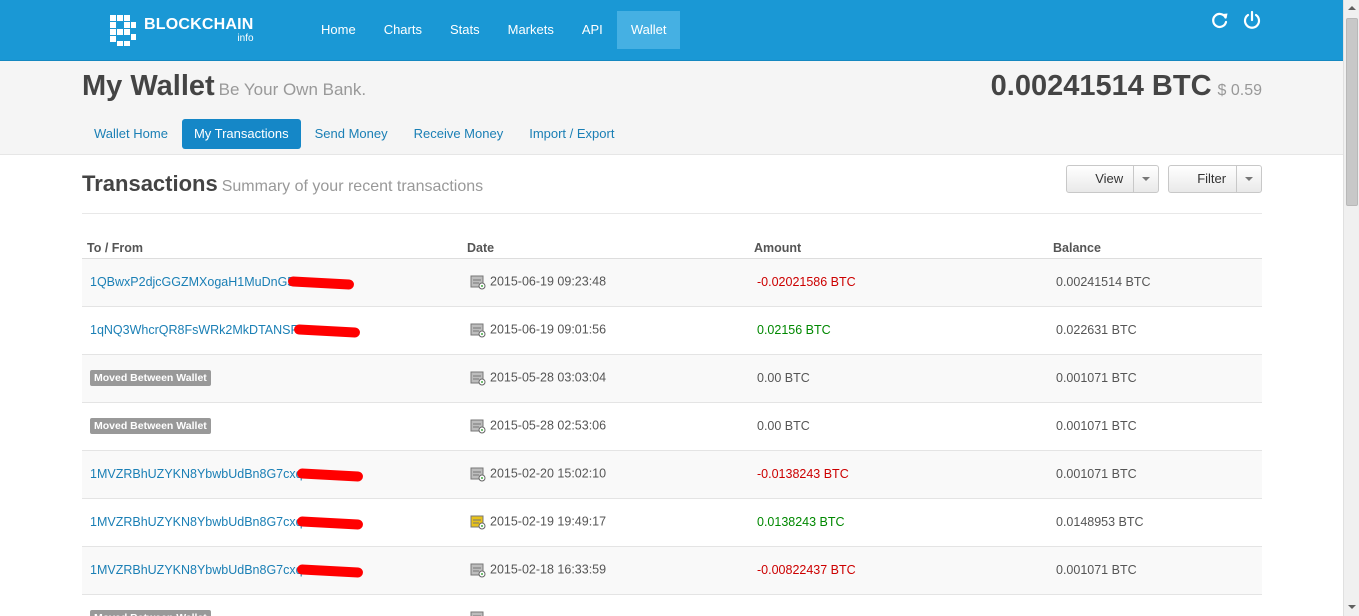 This screenshot has width=1359, height=616. I want to click on cell-amount, so click(898, 605).